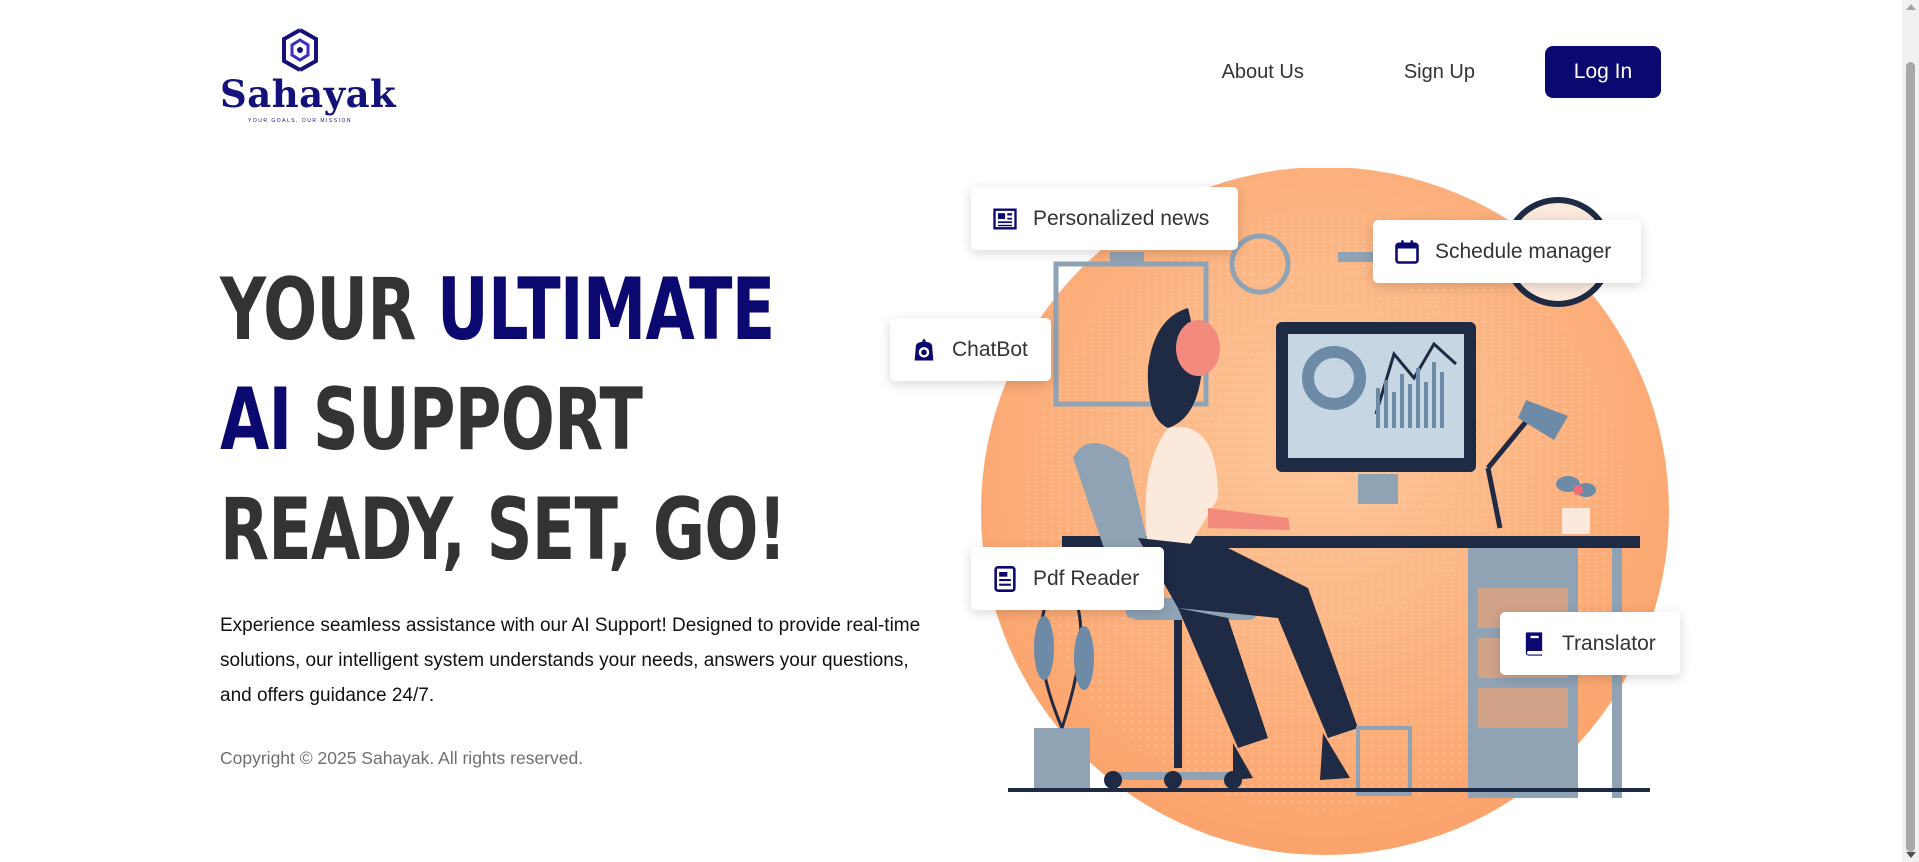 Image resolution: width=1919 pixels, height=862 pixels. I want to click on feature-label: Personalized news, so click(1121, 218).